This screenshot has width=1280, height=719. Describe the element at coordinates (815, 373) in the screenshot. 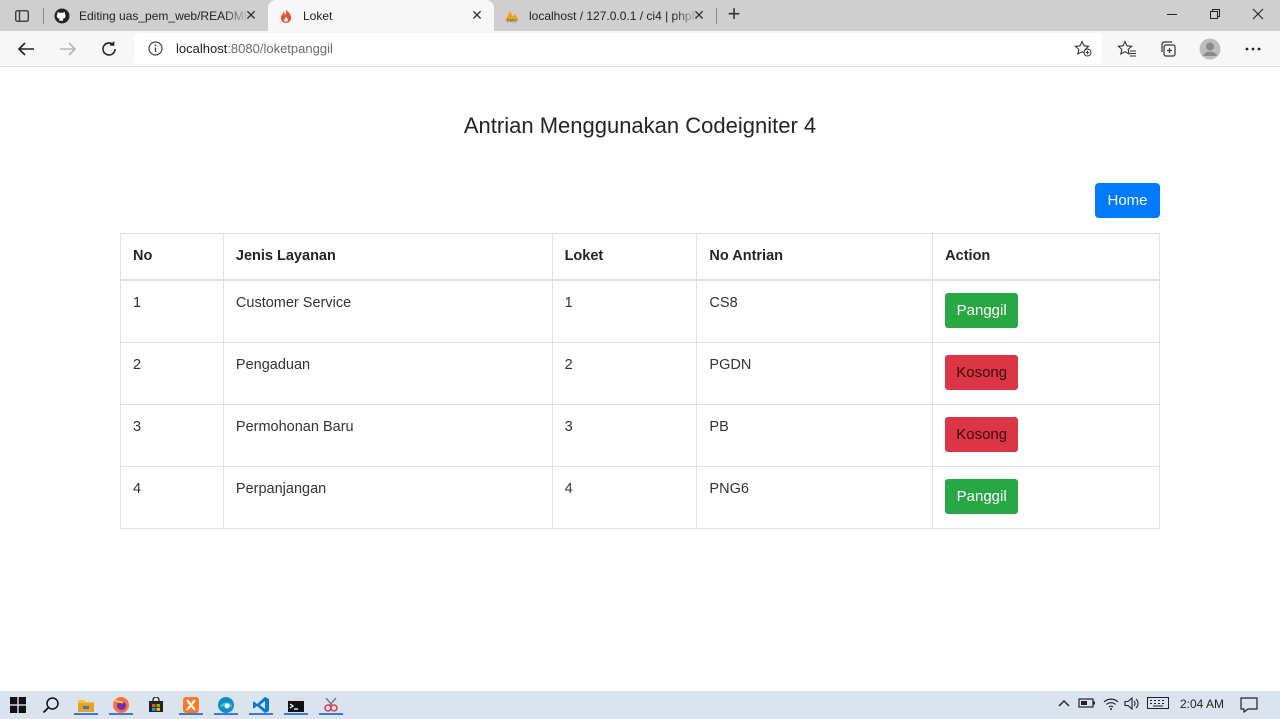

I see `cell-no-antrian: PGDN` at that location.